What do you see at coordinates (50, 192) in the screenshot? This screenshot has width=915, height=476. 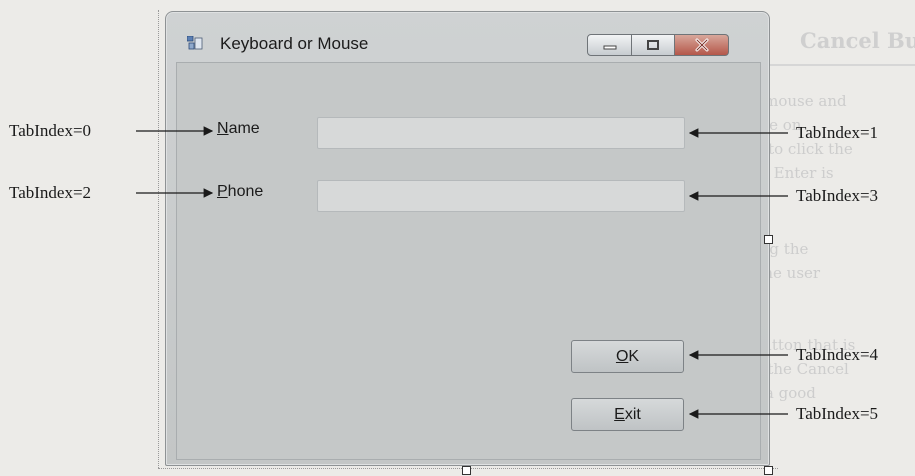 I see `annotation-phone-label: TabIndex=2` at bounding box center [50, 192].